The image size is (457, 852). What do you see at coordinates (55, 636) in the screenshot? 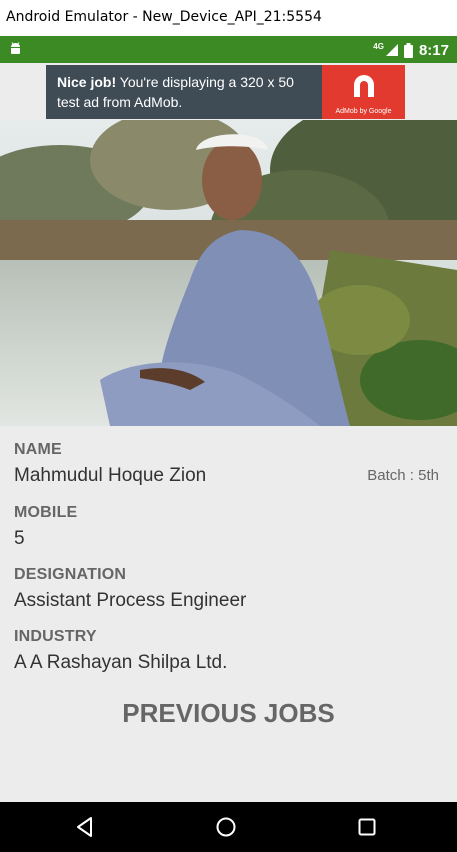
I see `industry-label: INDUSTRY` at bounding box center [55, 636].